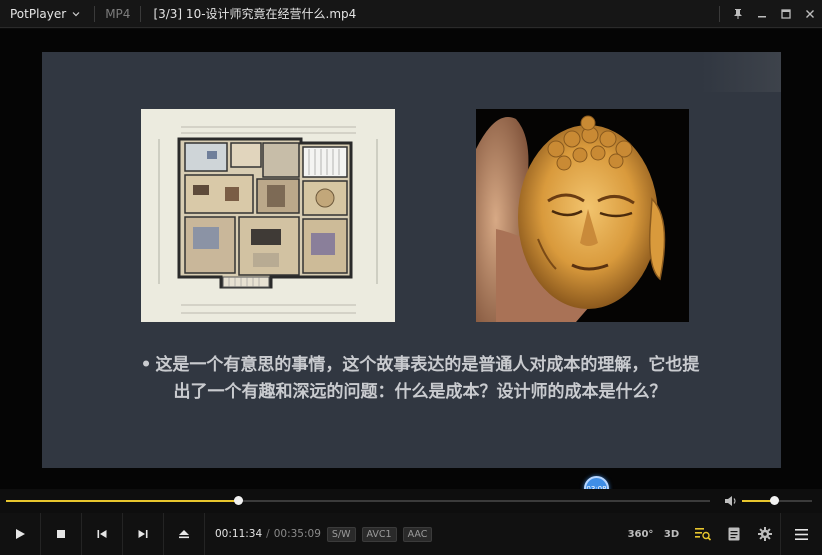 The width and height of the screenshot is (822, 555). I want to click on seek-row, so click(411, 501).